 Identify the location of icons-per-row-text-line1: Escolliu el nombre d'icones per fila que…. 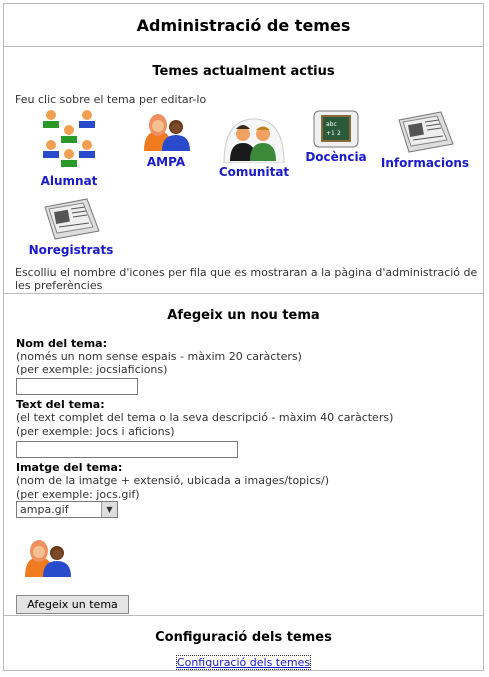
(246, 272).